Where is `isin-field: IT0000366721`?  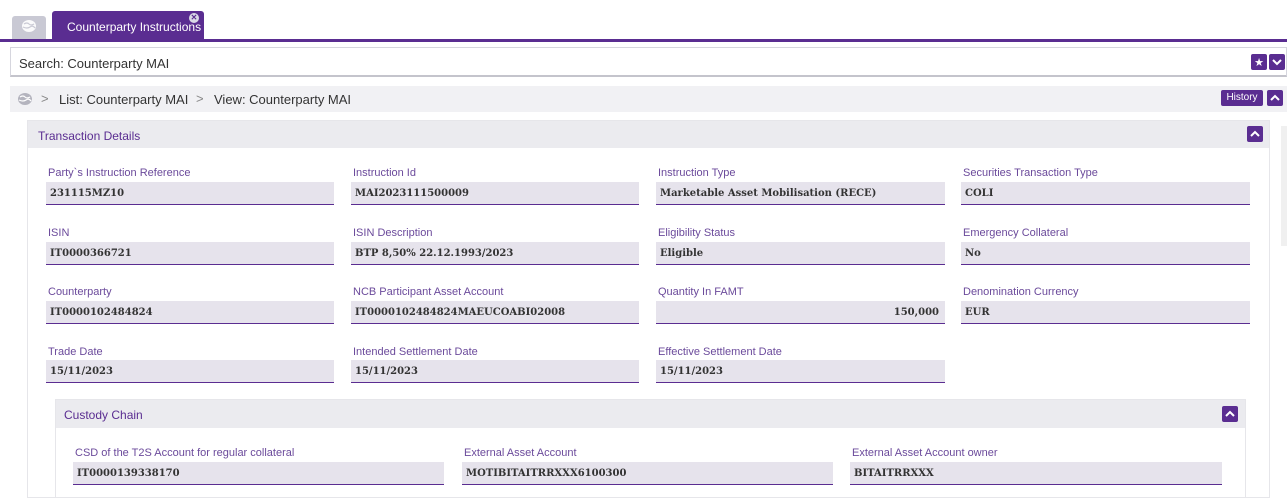
isin-field: IT0000366721 is located at coordinates (190, 253).